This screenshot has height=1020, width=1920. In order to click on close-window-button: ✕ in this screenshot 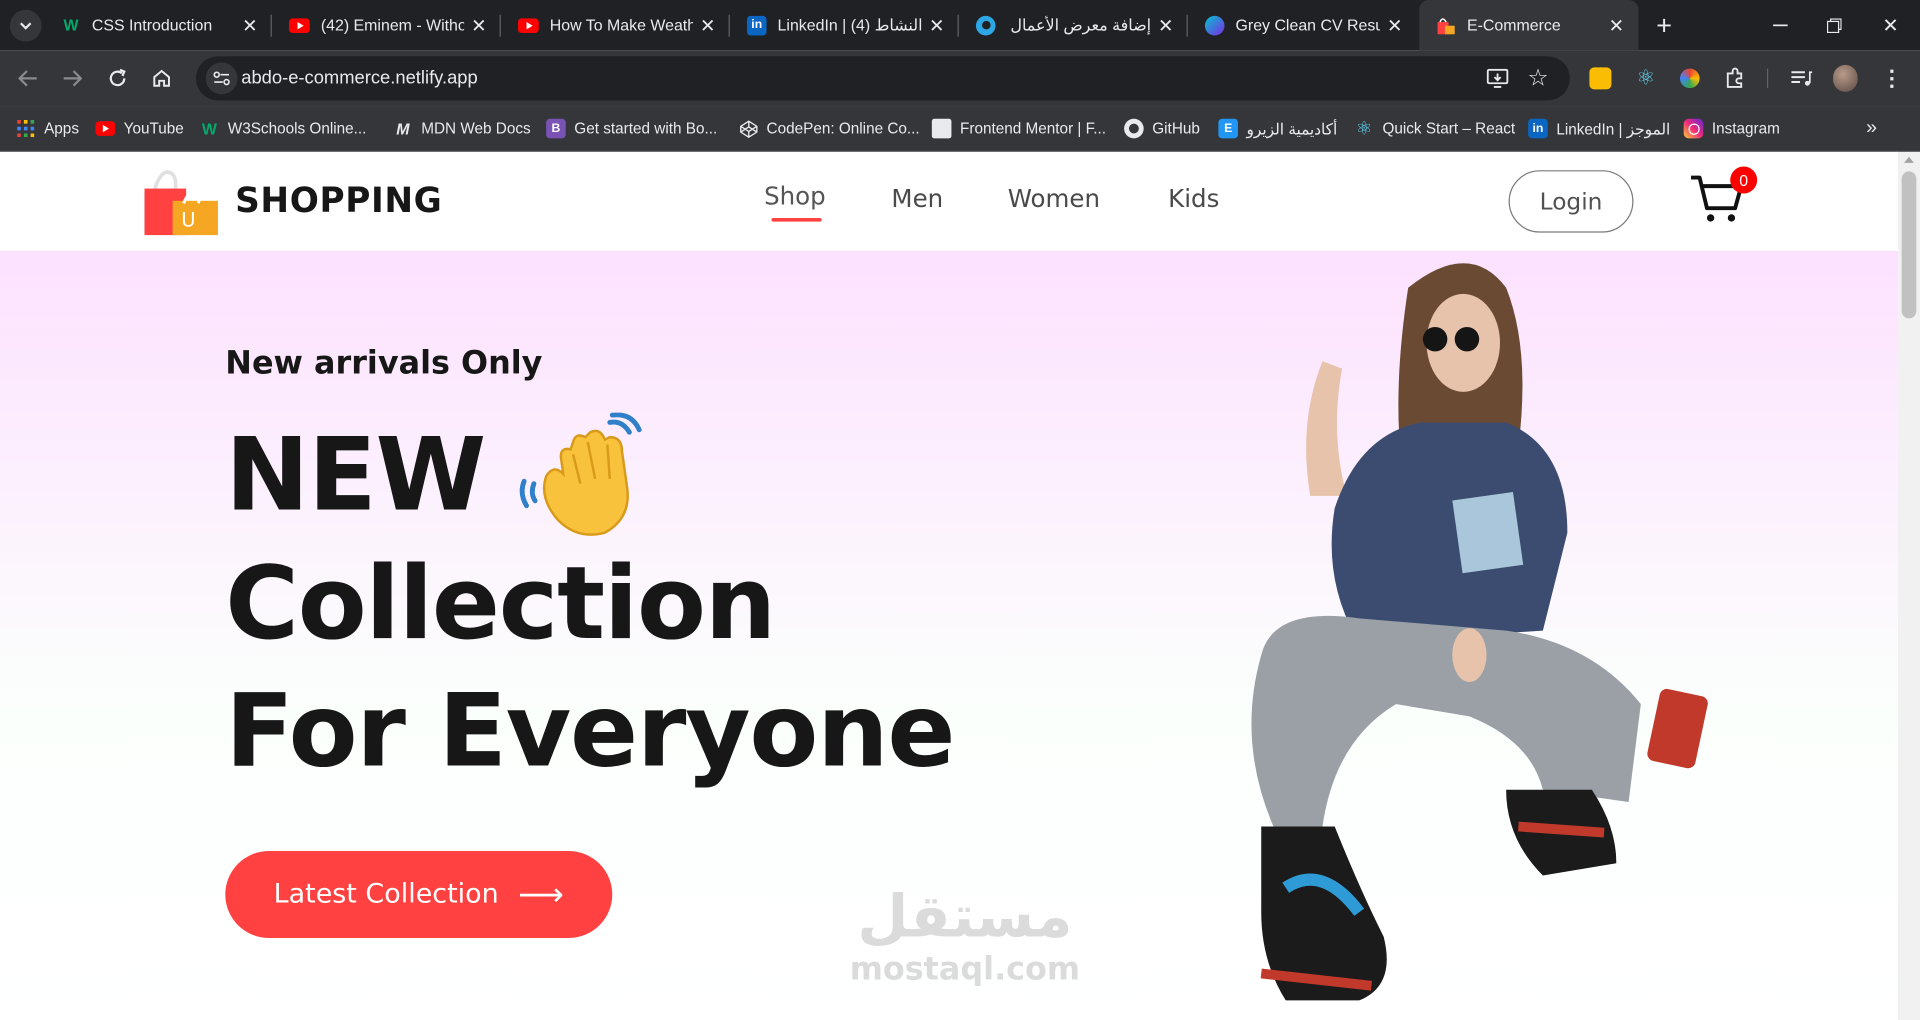, I will do `click(1891, 26)`.